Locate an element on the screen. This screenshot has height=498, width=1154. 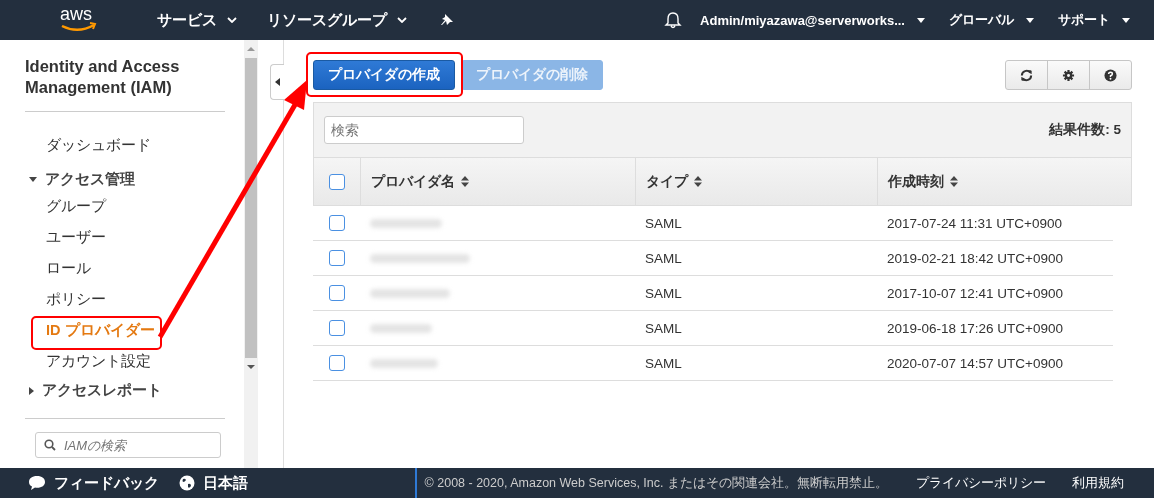
table-cell-text: 2019-06-18 17:26 UTC+0900 is located at coordinates (975, 328).